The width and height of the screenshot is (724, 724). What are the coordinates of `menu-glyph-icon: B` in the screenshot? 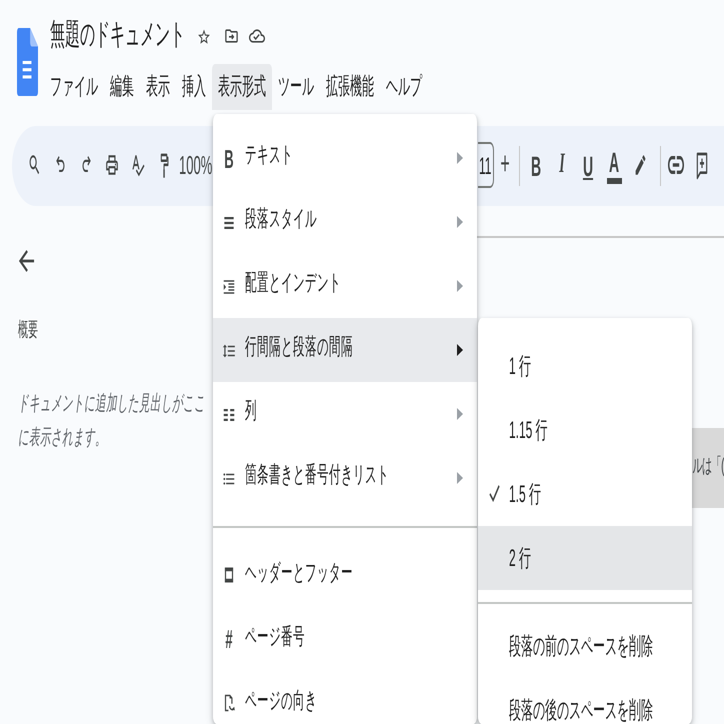 It's located at (229, 158).